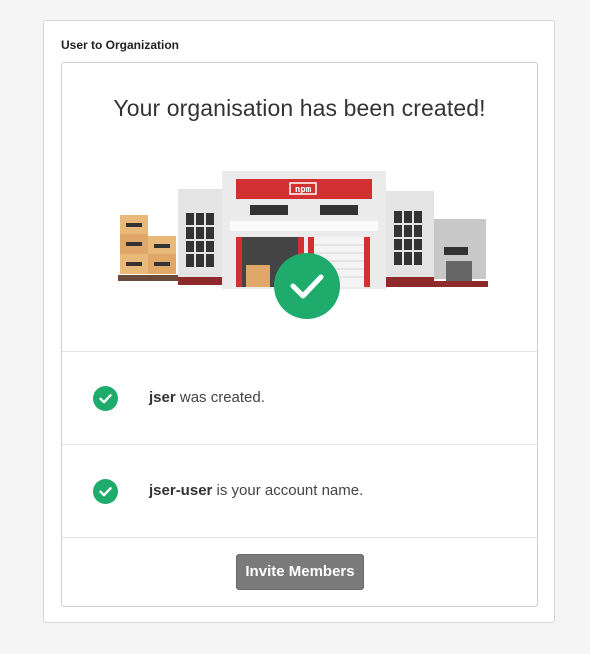 Image resolution: width=590 pixels, height=654 pixels. What do you see at coordinates (181, 490) in the screenshot?
I see `account-name: jser-user` at bounding box center [181, 490].